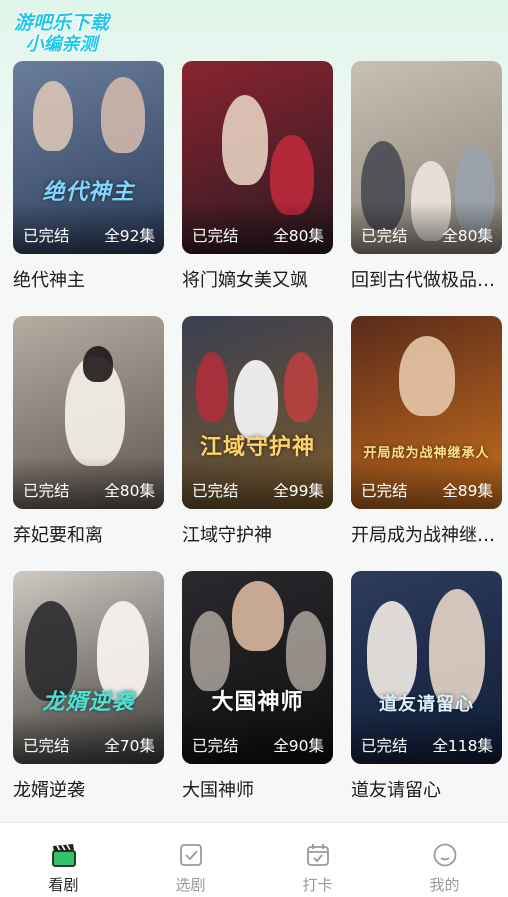  I want to click on drama-poster: 道友请留心 已完结 全118集, so click(426, 667).